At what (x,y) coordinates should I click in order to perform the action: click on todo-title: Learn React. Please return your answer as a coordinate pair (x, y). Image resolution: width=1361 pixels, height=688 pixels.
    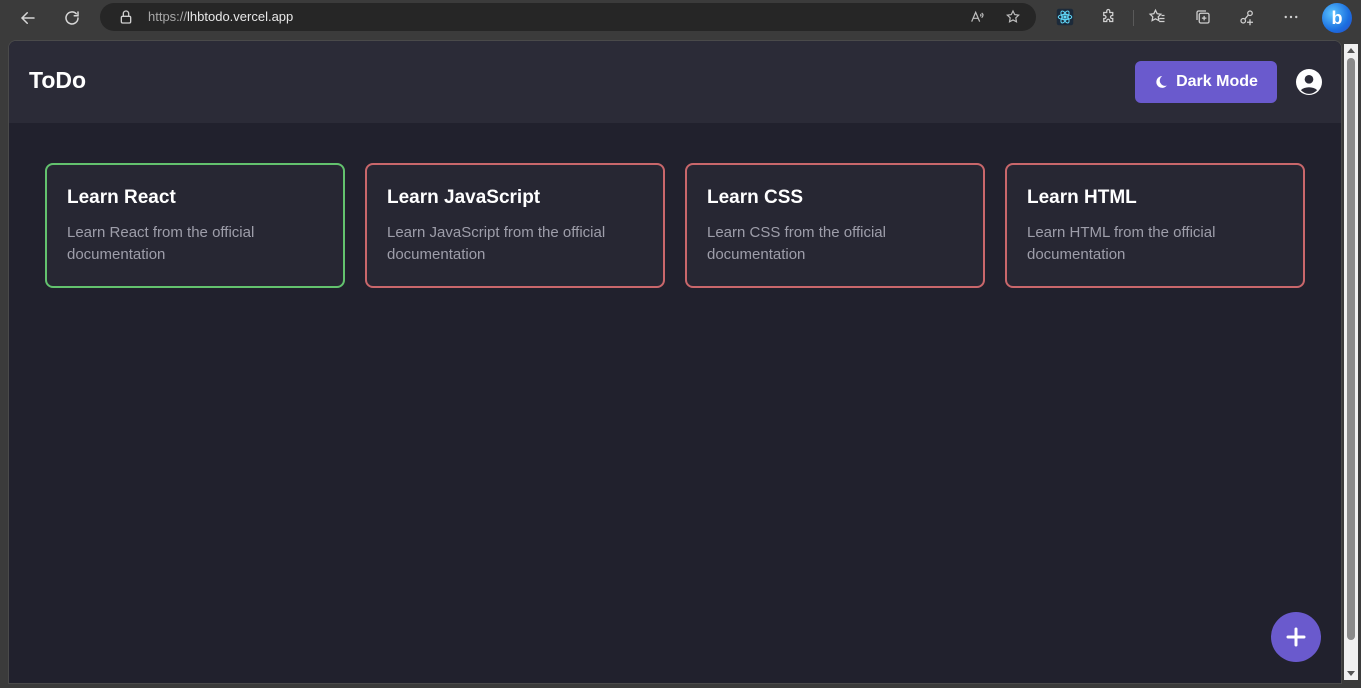
    Looking at the image, I should click on (121, 197).